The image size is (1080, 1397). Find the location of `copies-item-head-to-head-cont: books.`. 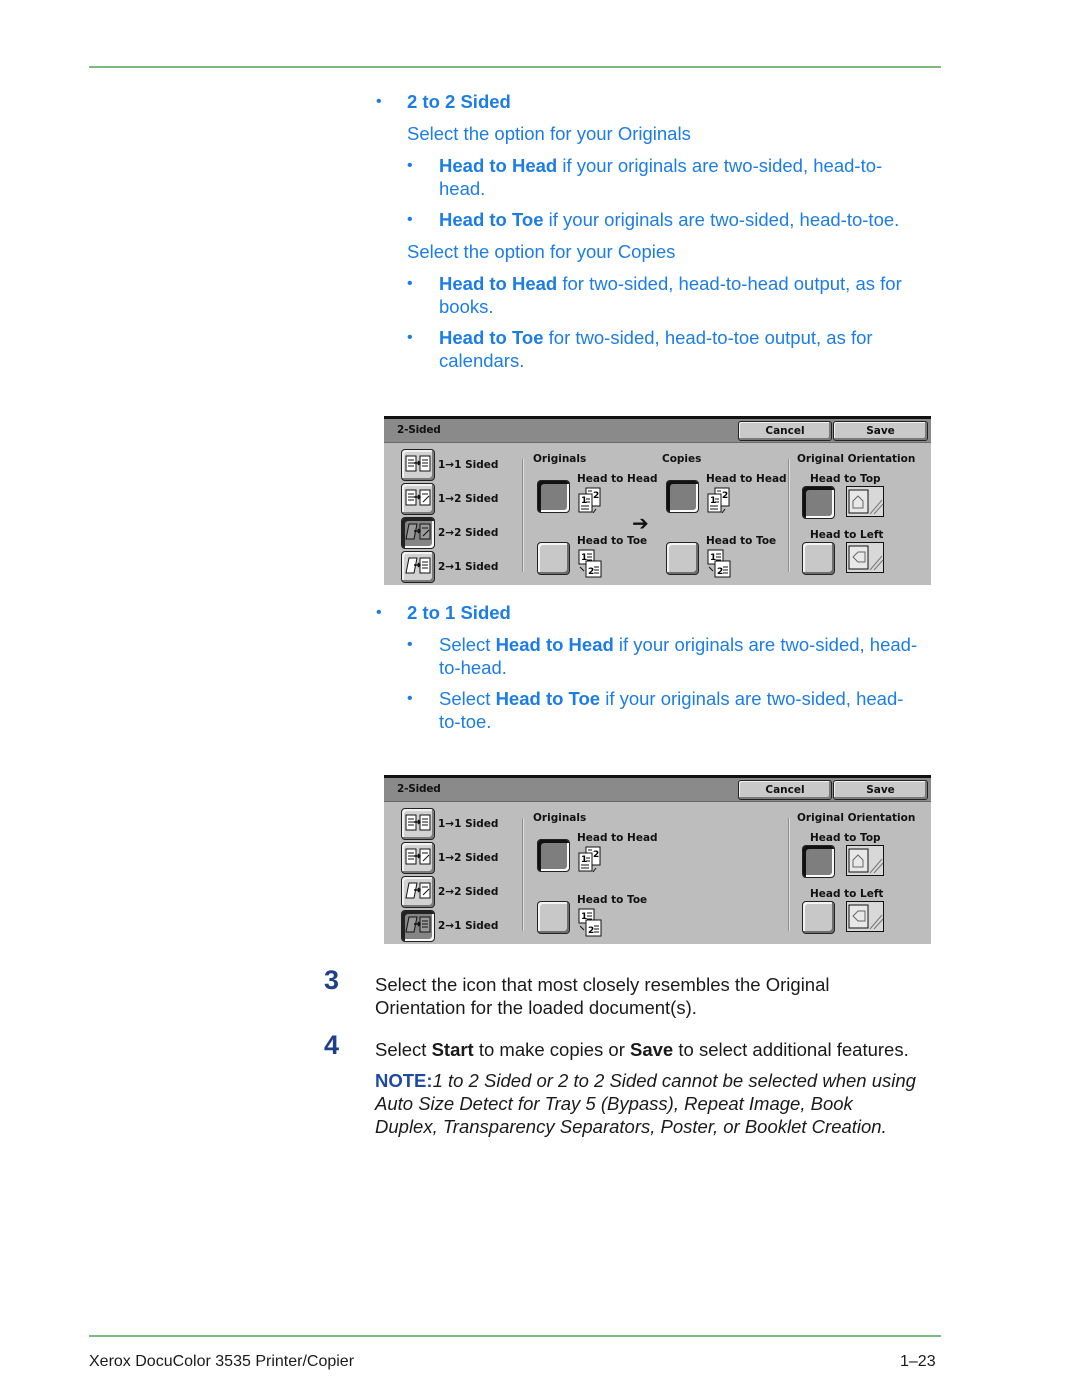

copies-item-head-to-head-cont: books. is located at coordinates (466, 306).